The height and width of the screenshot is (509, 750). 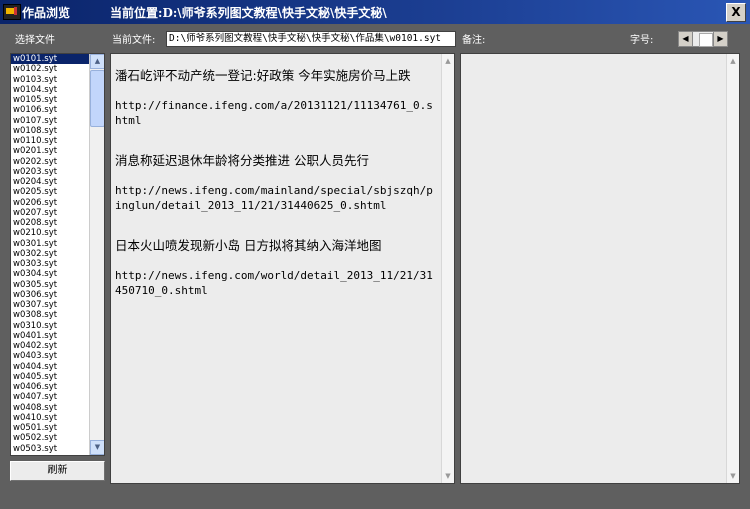 I want to click on file-list-item: w0210.syt, so click(x=50, y=233).